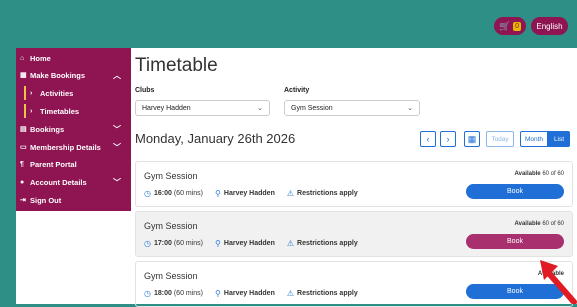 Image resolution: width=577 pixels, height=307 pixels. Describe the element at coordinates (57, 93) in the screenshot. I see `sidebar-item-label: Activities` at that location.